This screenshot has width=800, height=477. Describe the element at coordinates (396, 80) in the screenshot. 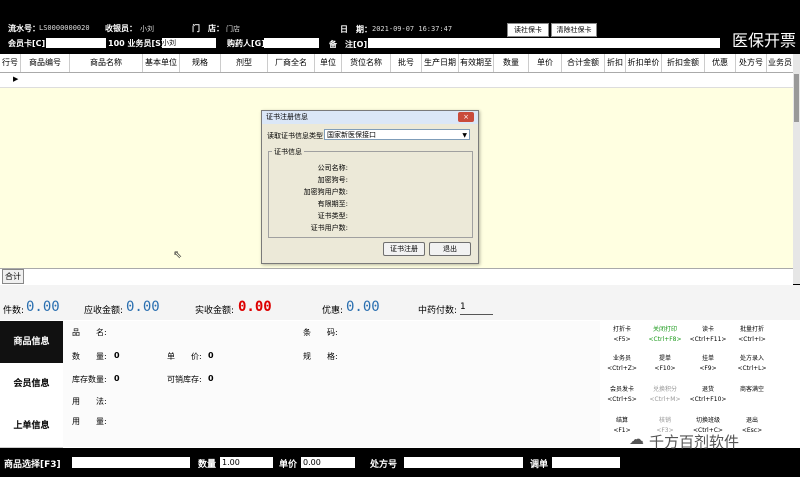

I see `table-row: ▶` at that location.